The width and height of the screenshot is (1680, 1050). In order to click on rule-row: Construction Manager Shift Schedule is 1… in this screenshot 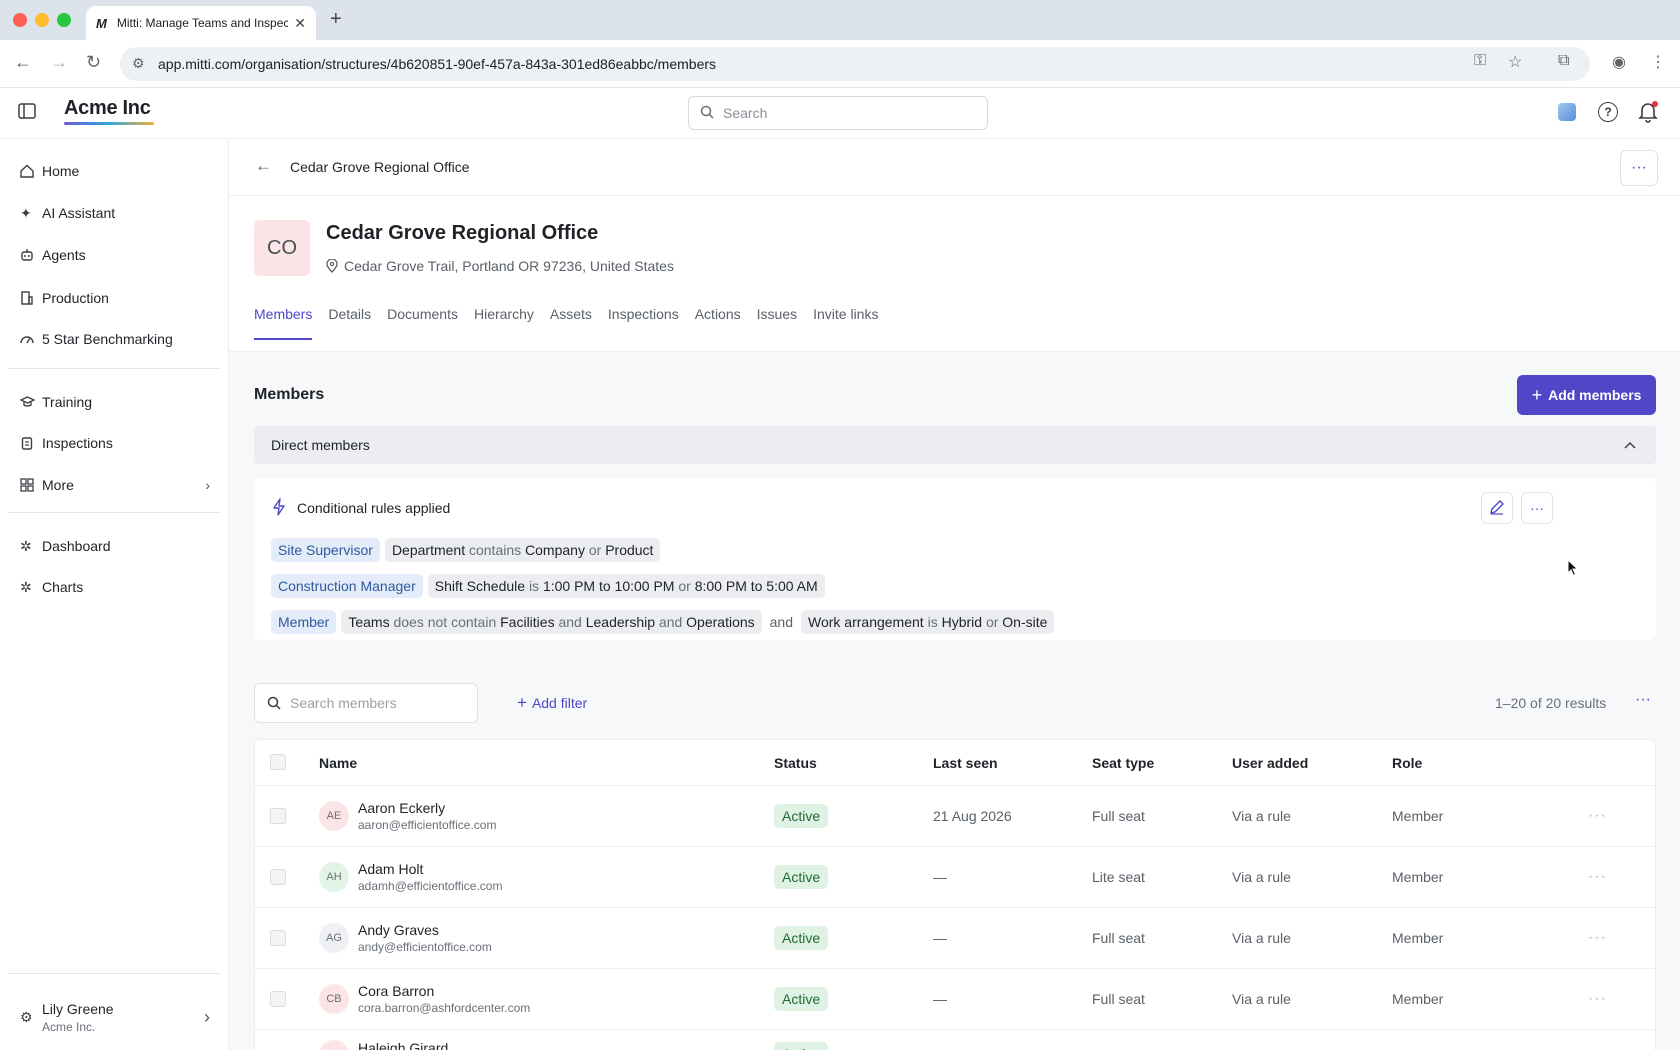, I will do `click(550, 586)`.